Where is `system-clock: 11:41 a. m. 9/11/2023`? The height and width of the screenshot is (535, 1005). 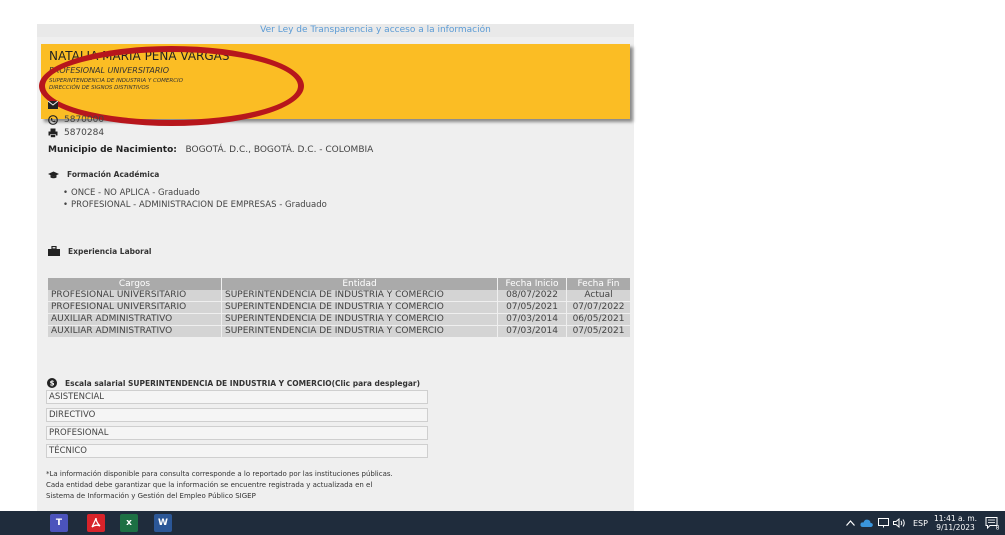
system-clock: 11:41 a. m. 9/11/2023 is located at coordinates (955, 523).